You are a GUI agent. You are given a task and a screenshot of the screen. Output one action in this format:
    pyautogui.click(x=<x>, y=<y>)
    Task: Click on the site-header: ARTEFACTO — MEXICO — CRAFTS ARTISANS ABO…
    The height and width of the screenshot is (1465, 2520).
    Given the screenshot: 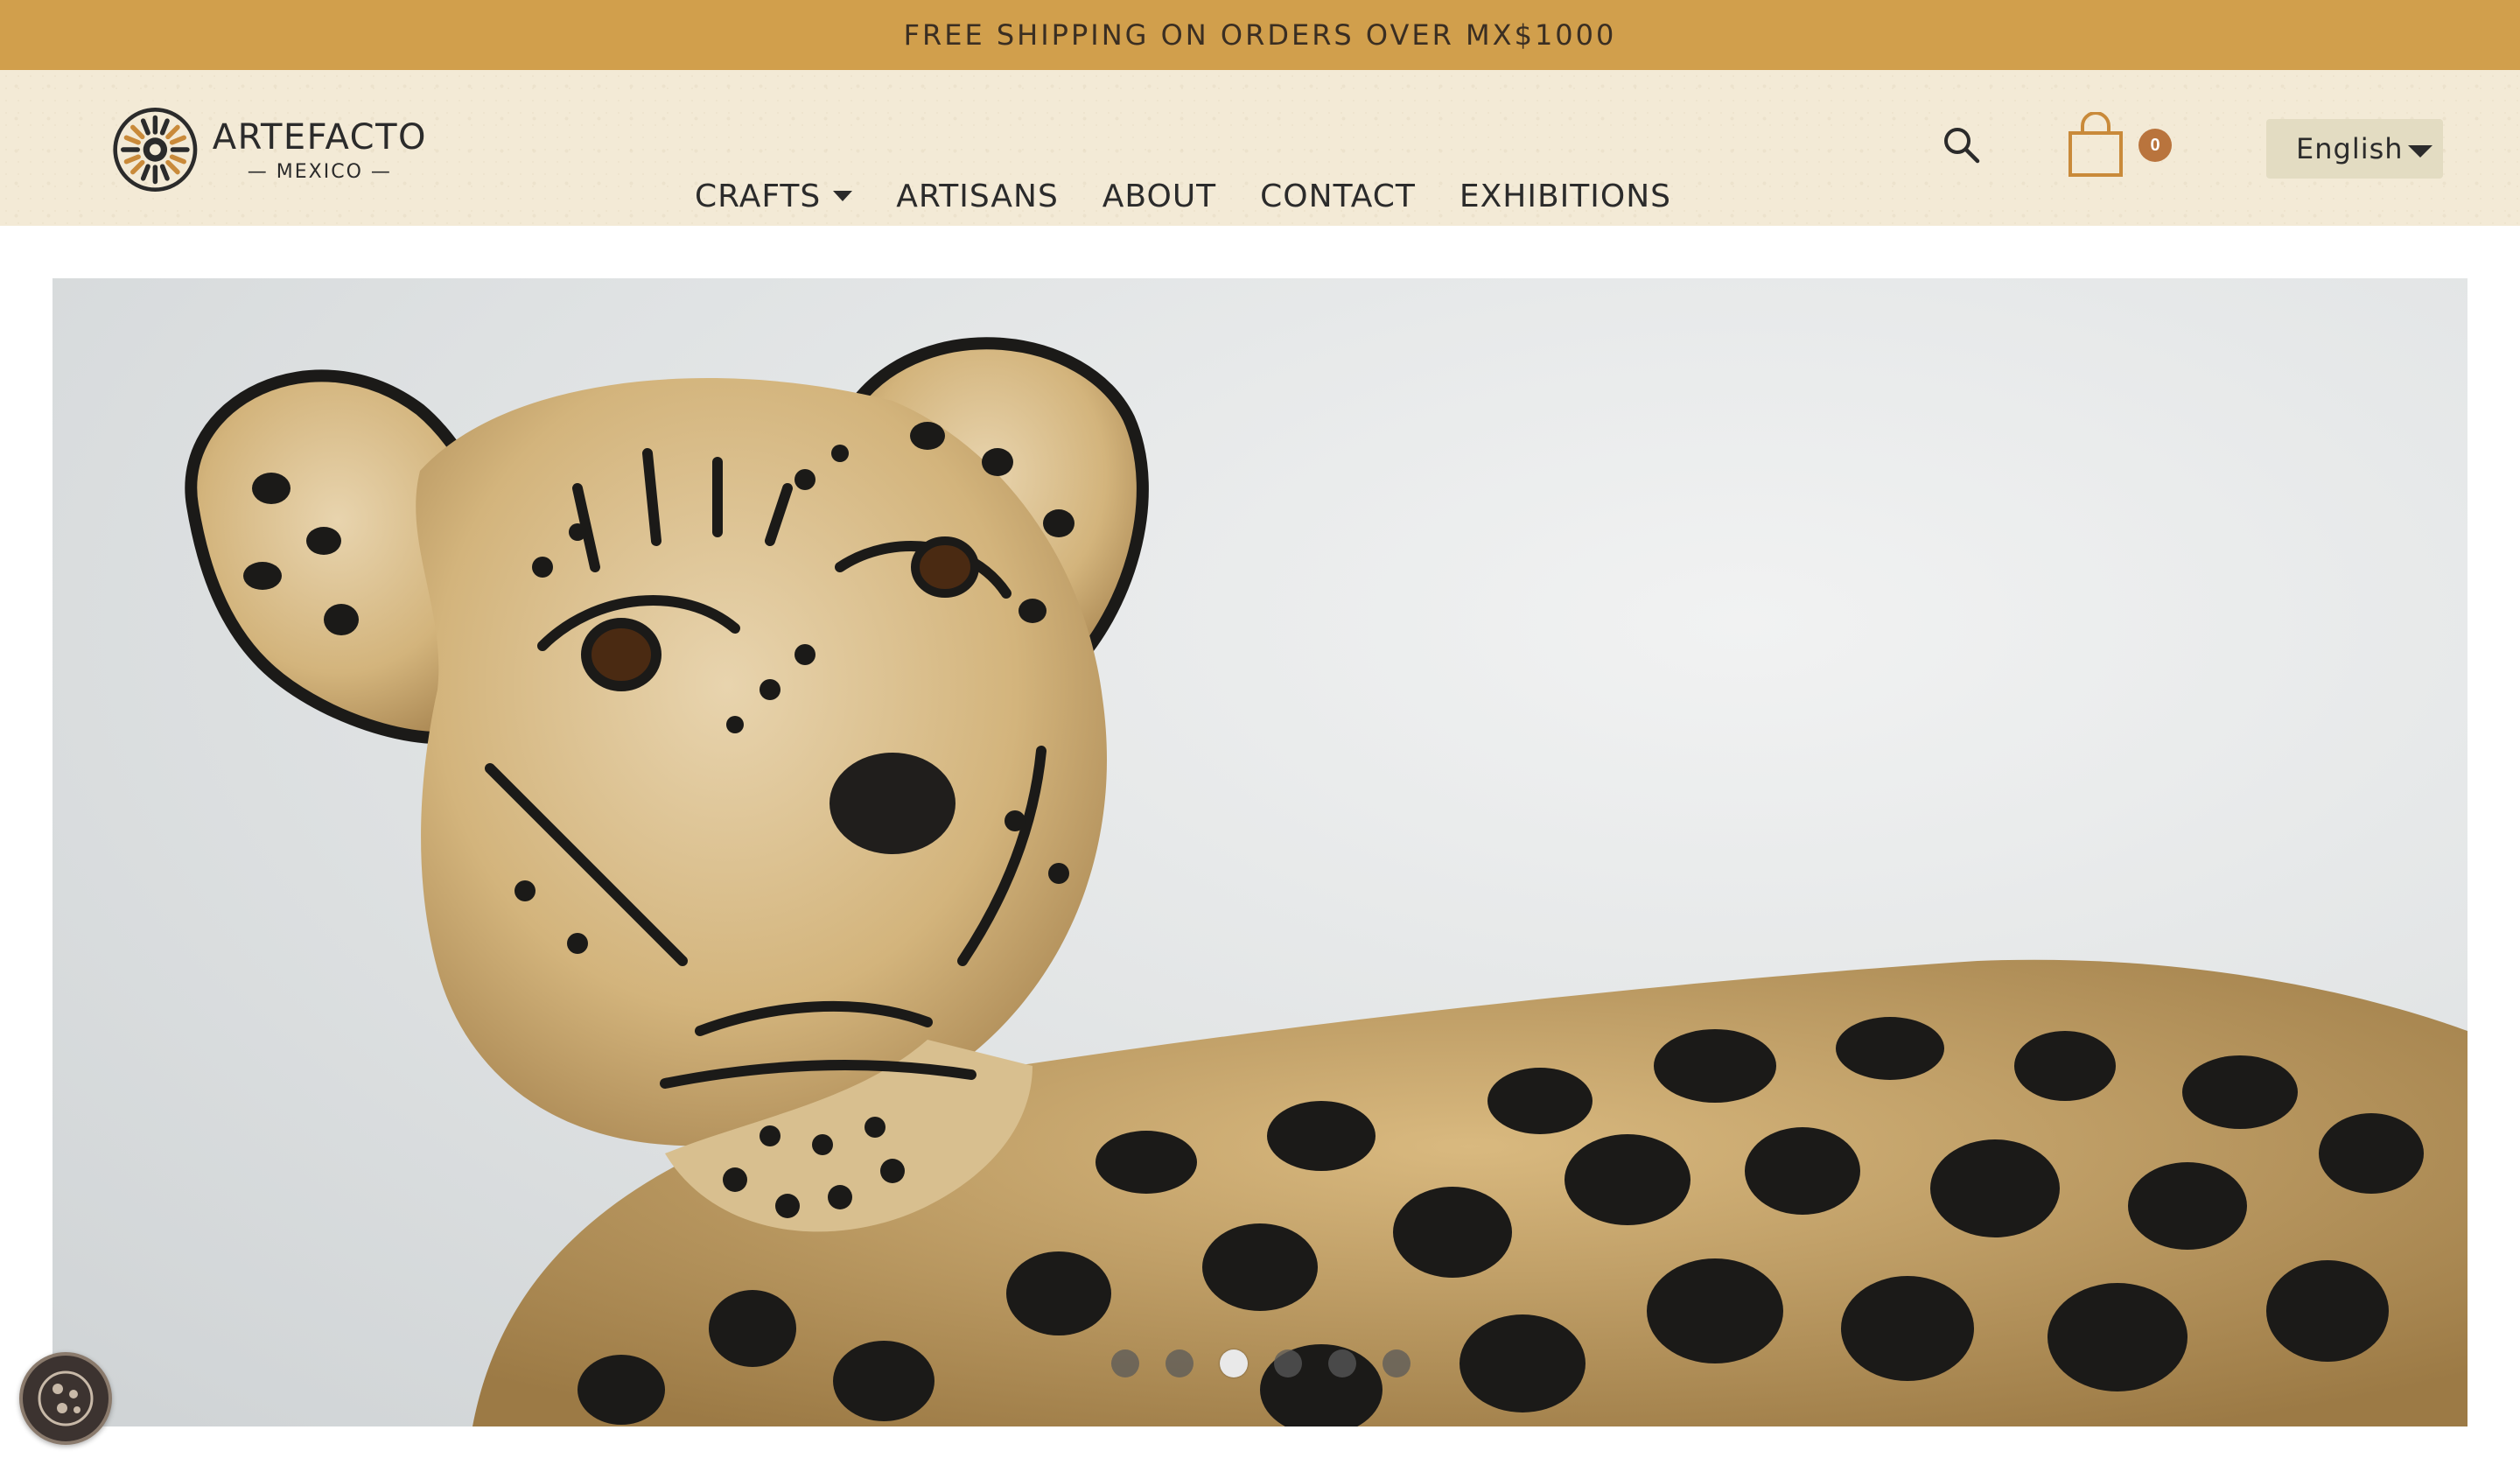 What is the action you would take?
    pyautogui.click(x=1260, y=148)
    